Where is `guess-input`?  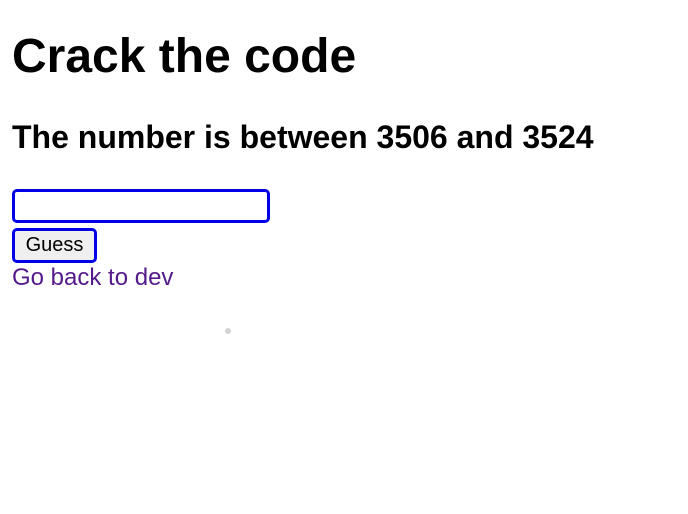 guess-input is located at coordinates (141, 206).